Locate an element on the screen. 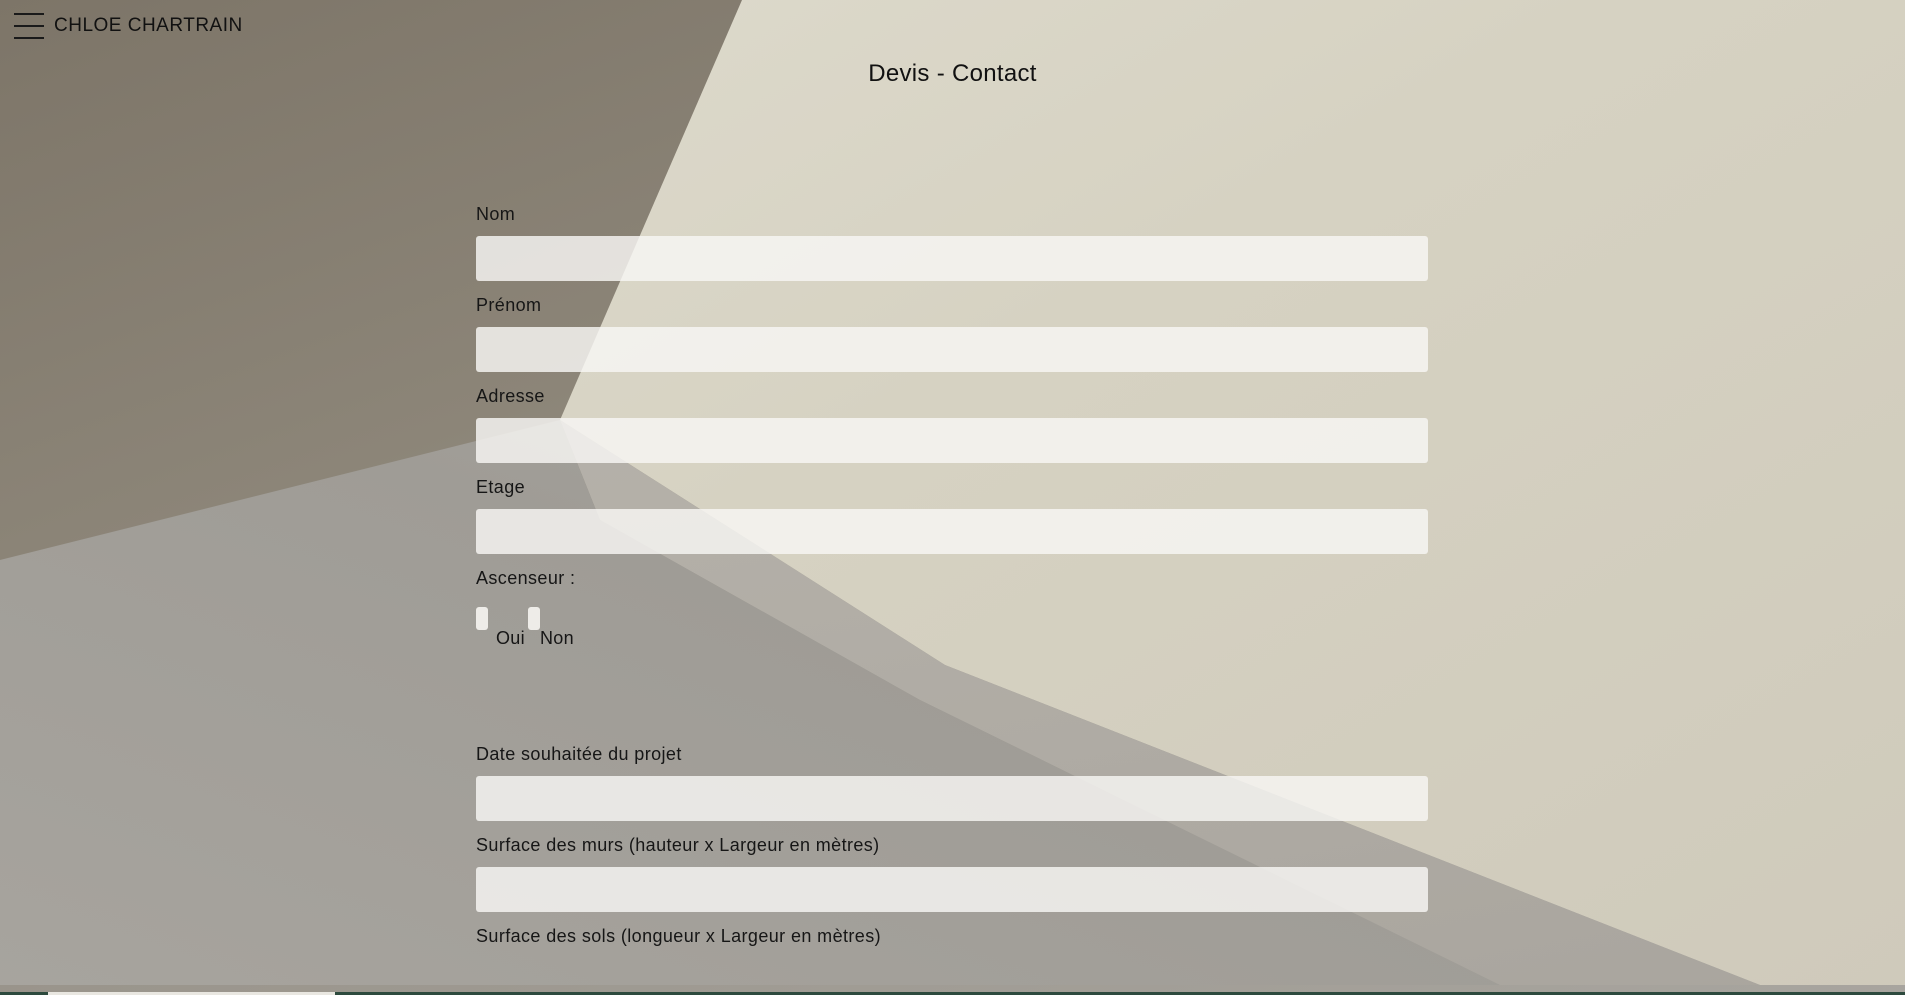 The image size is (1905, 995). page-title: Devis - Contact is located at coordinates (952, 73).